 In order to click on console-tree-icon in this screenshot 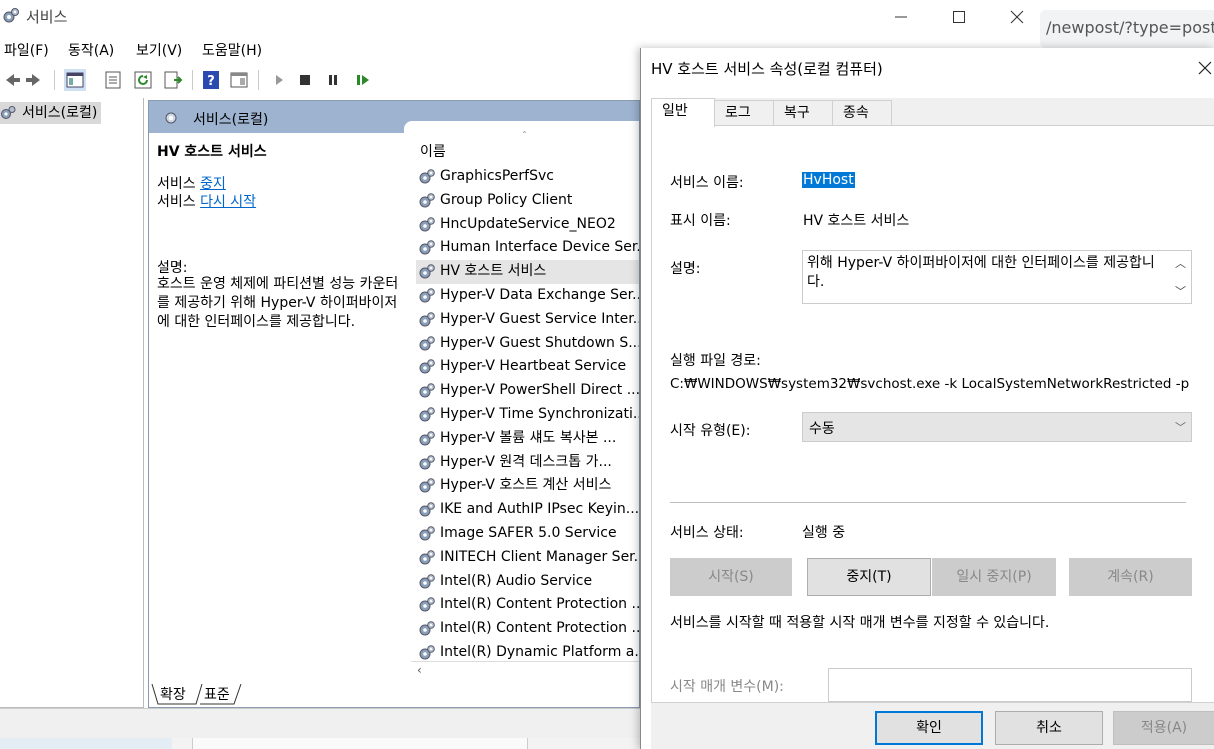, I will do `click(75, 80)`.